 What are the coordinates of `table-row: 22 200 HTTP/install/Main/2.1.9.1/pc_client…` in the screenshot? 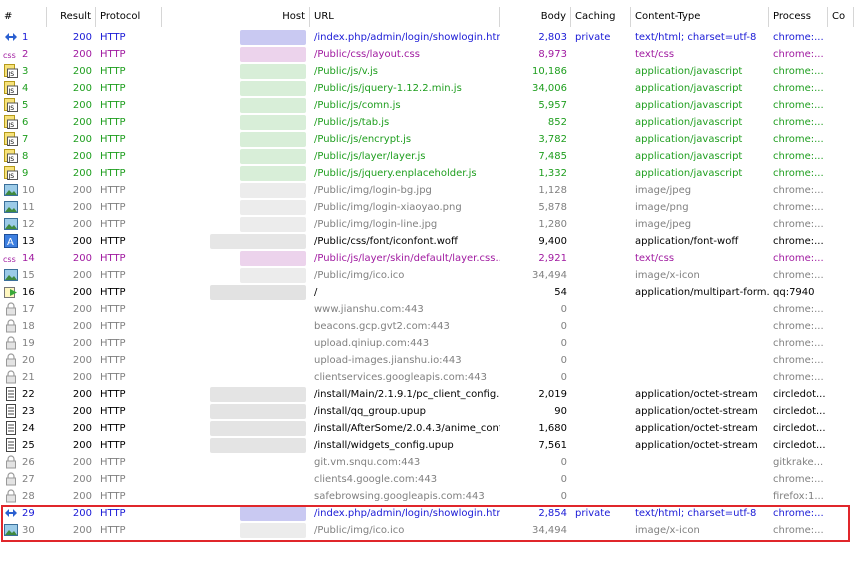 It's located at (427, 394).